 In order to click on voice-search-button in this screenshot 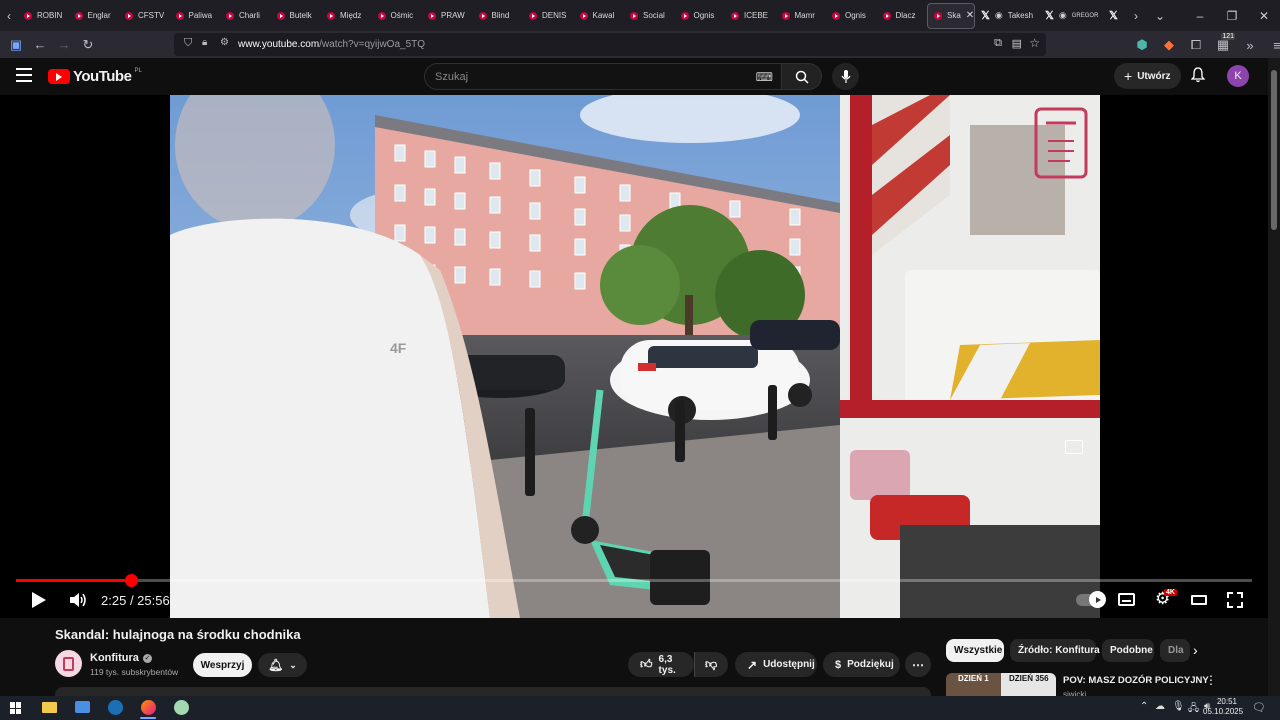, I will do `click(845, 76)`.